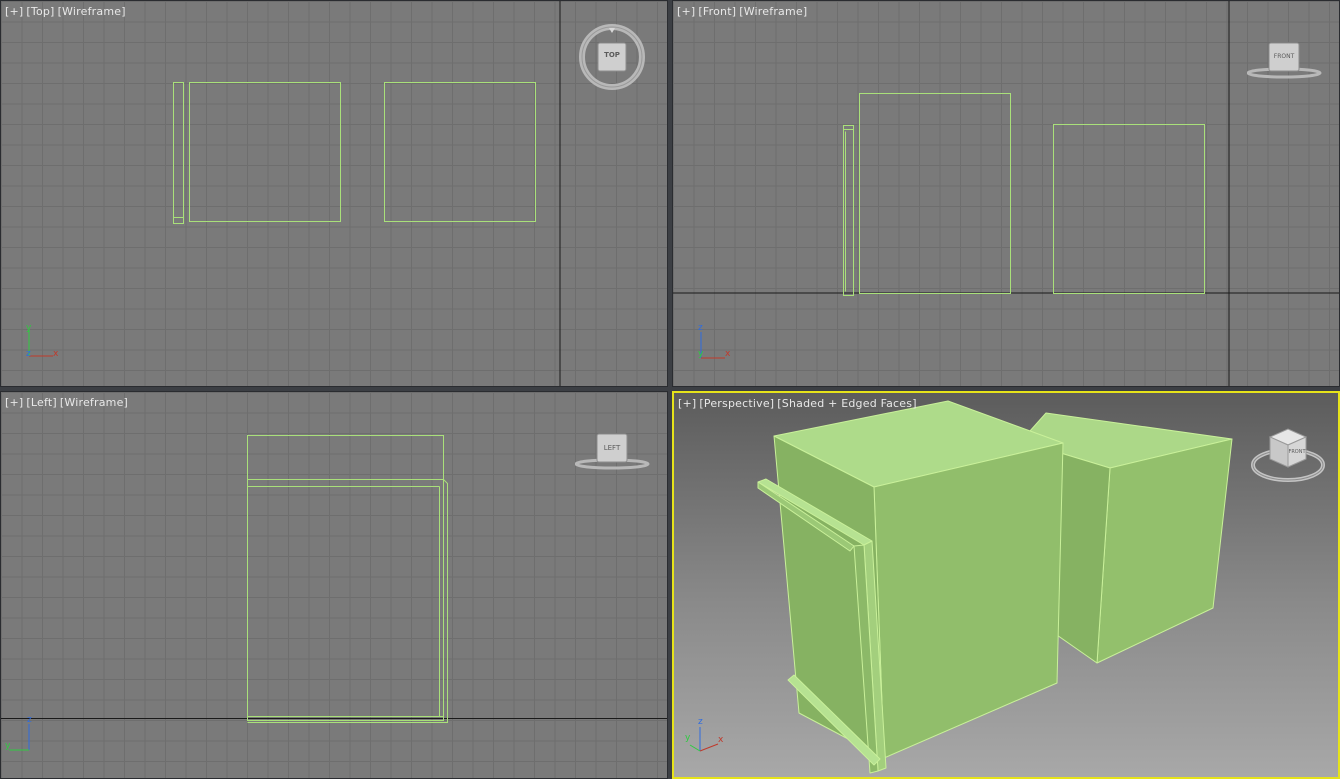 The height and width of the screenshot is (779, 1340). Describe the element at coordinates (40, 11) in the screenshot. I see `view-type-label: [Top]` at that location.